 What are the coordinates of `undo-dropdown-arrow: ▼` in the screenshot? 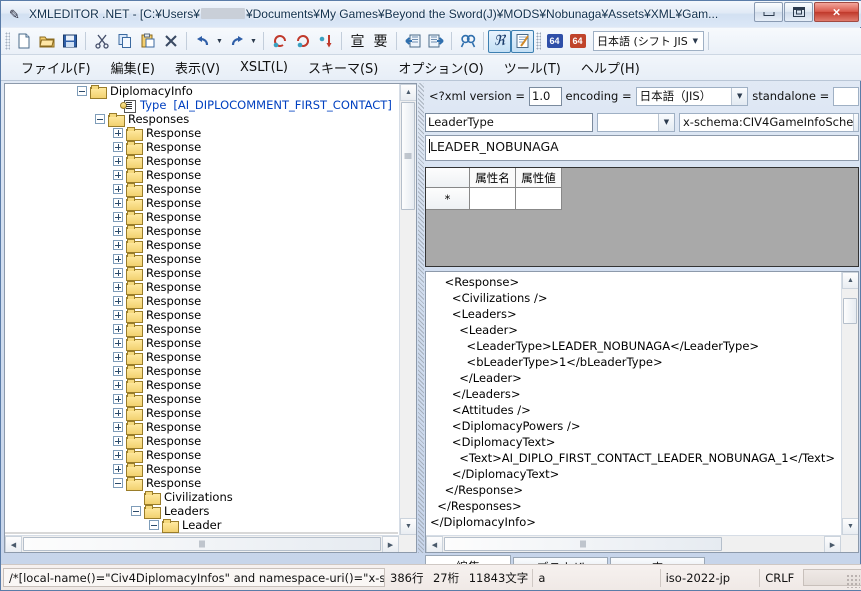 It's located at (219, 41).